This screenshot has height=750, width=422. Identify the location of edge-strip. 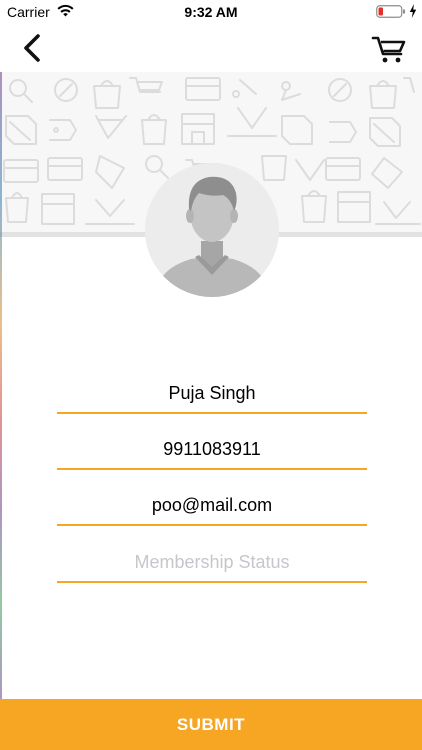
(1, 386).